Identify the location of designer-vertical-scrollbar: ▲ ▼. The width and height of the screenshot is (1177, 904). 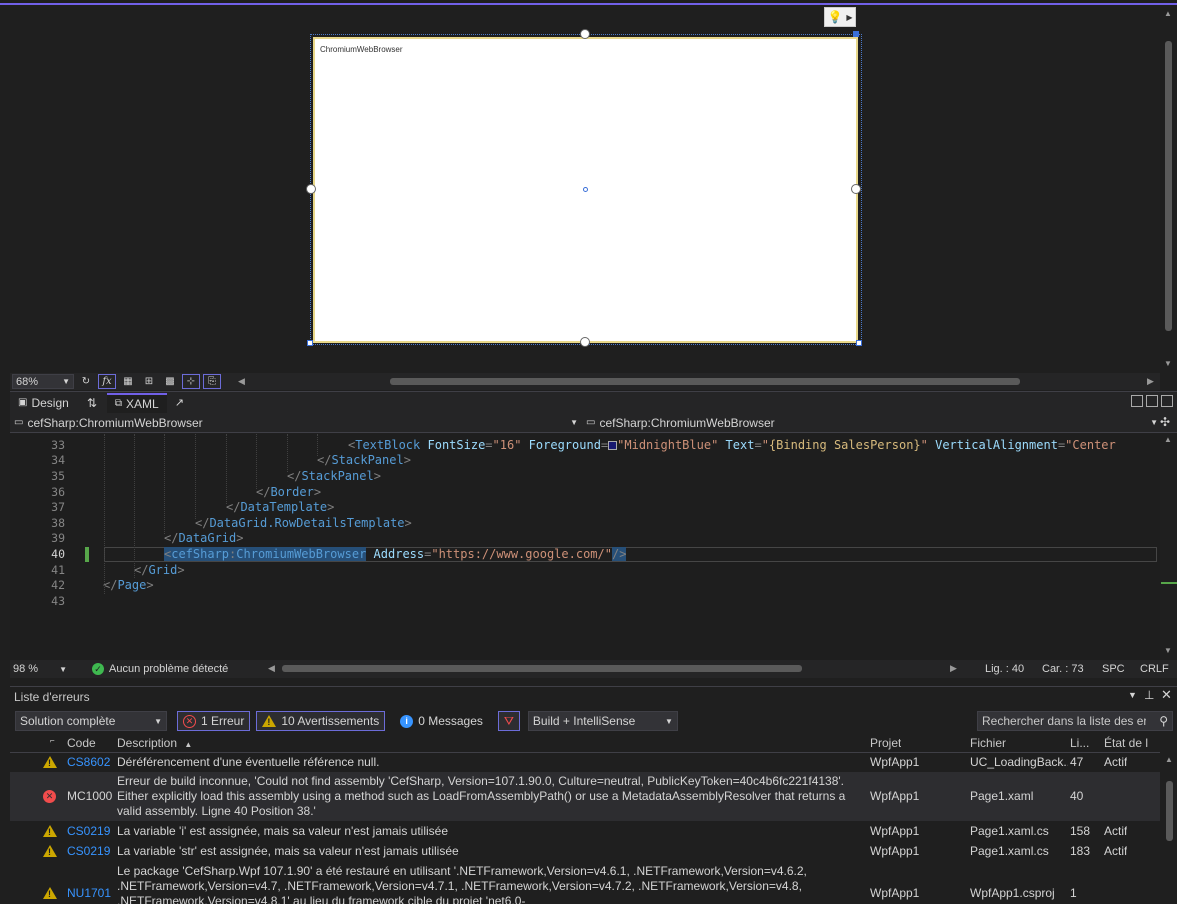
(1169, 190).